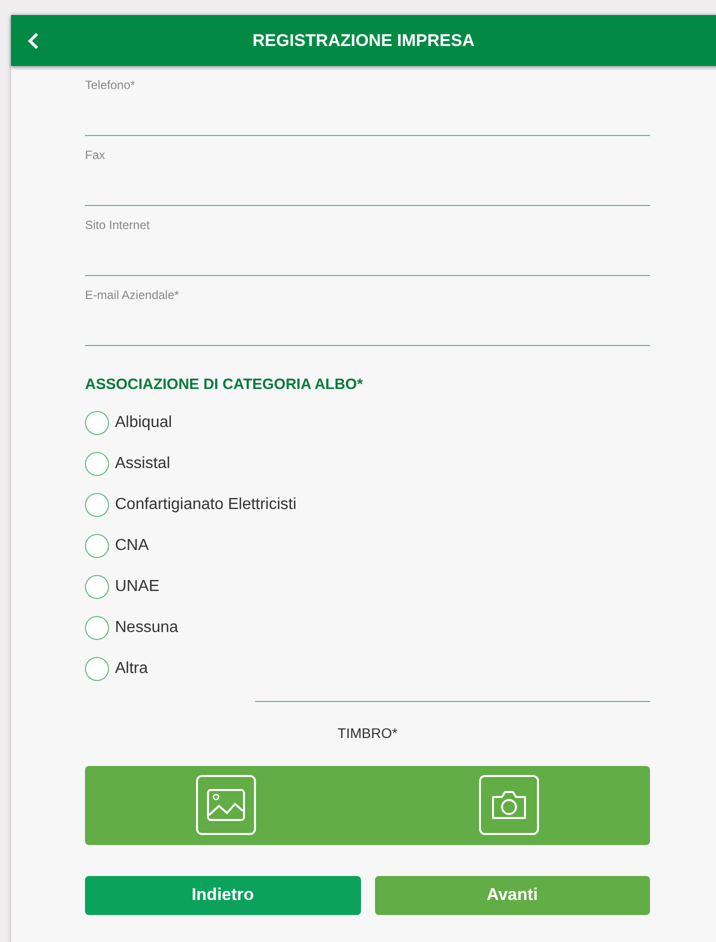  I want to click on field-label: E-mail Aziendale*, so click(132, 295).